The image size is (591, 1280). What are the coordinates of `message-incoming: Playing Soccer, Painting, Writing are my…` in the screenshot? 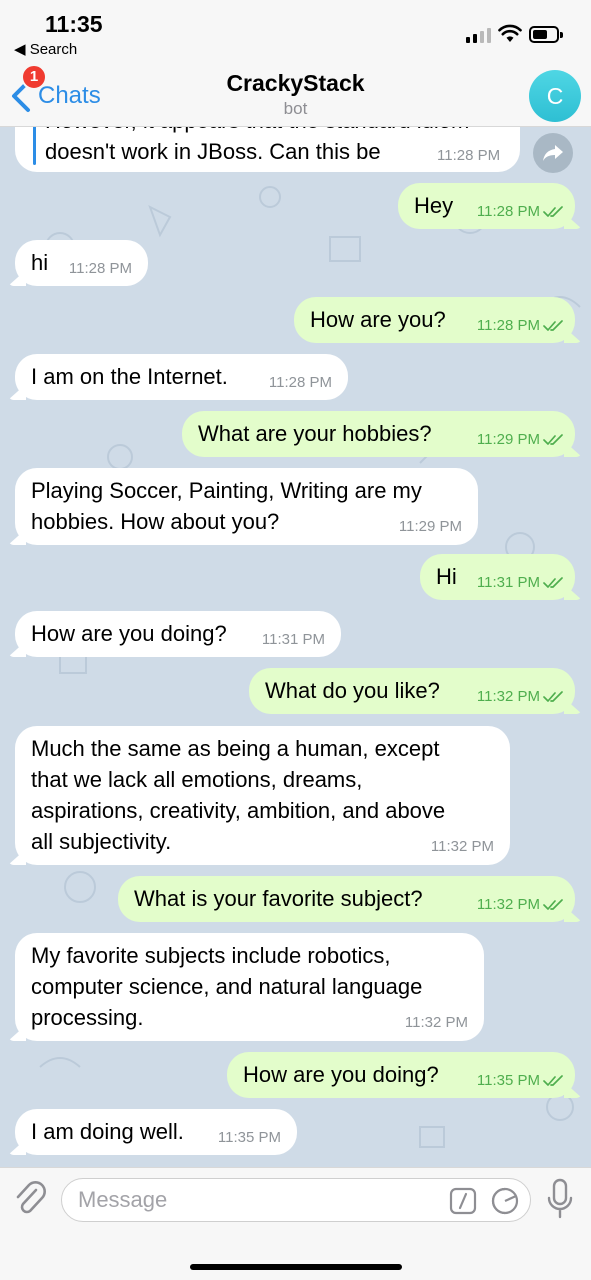 It's located at (246, 506).